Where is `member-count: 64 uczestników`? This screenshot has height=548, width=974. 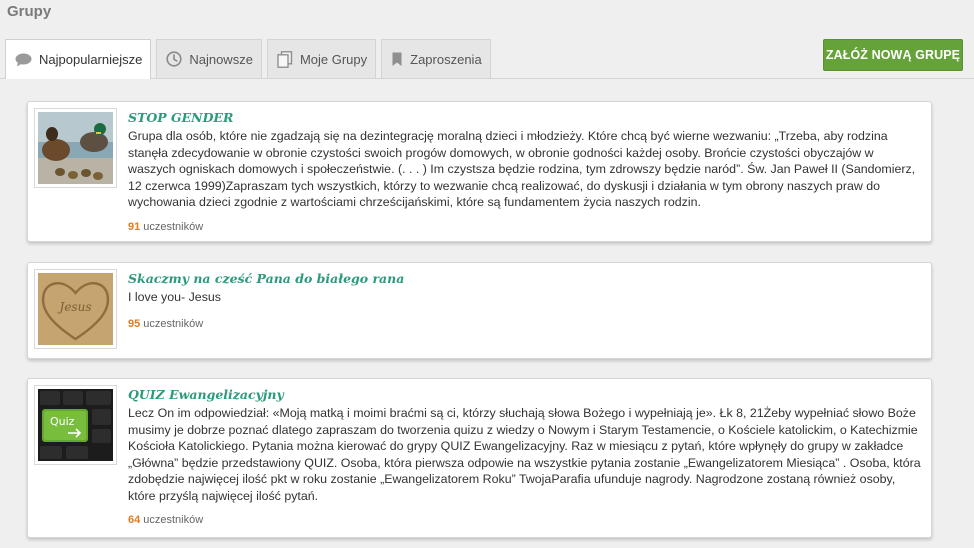
member-count: 64 uczestników is located at coordinates (165, 520).